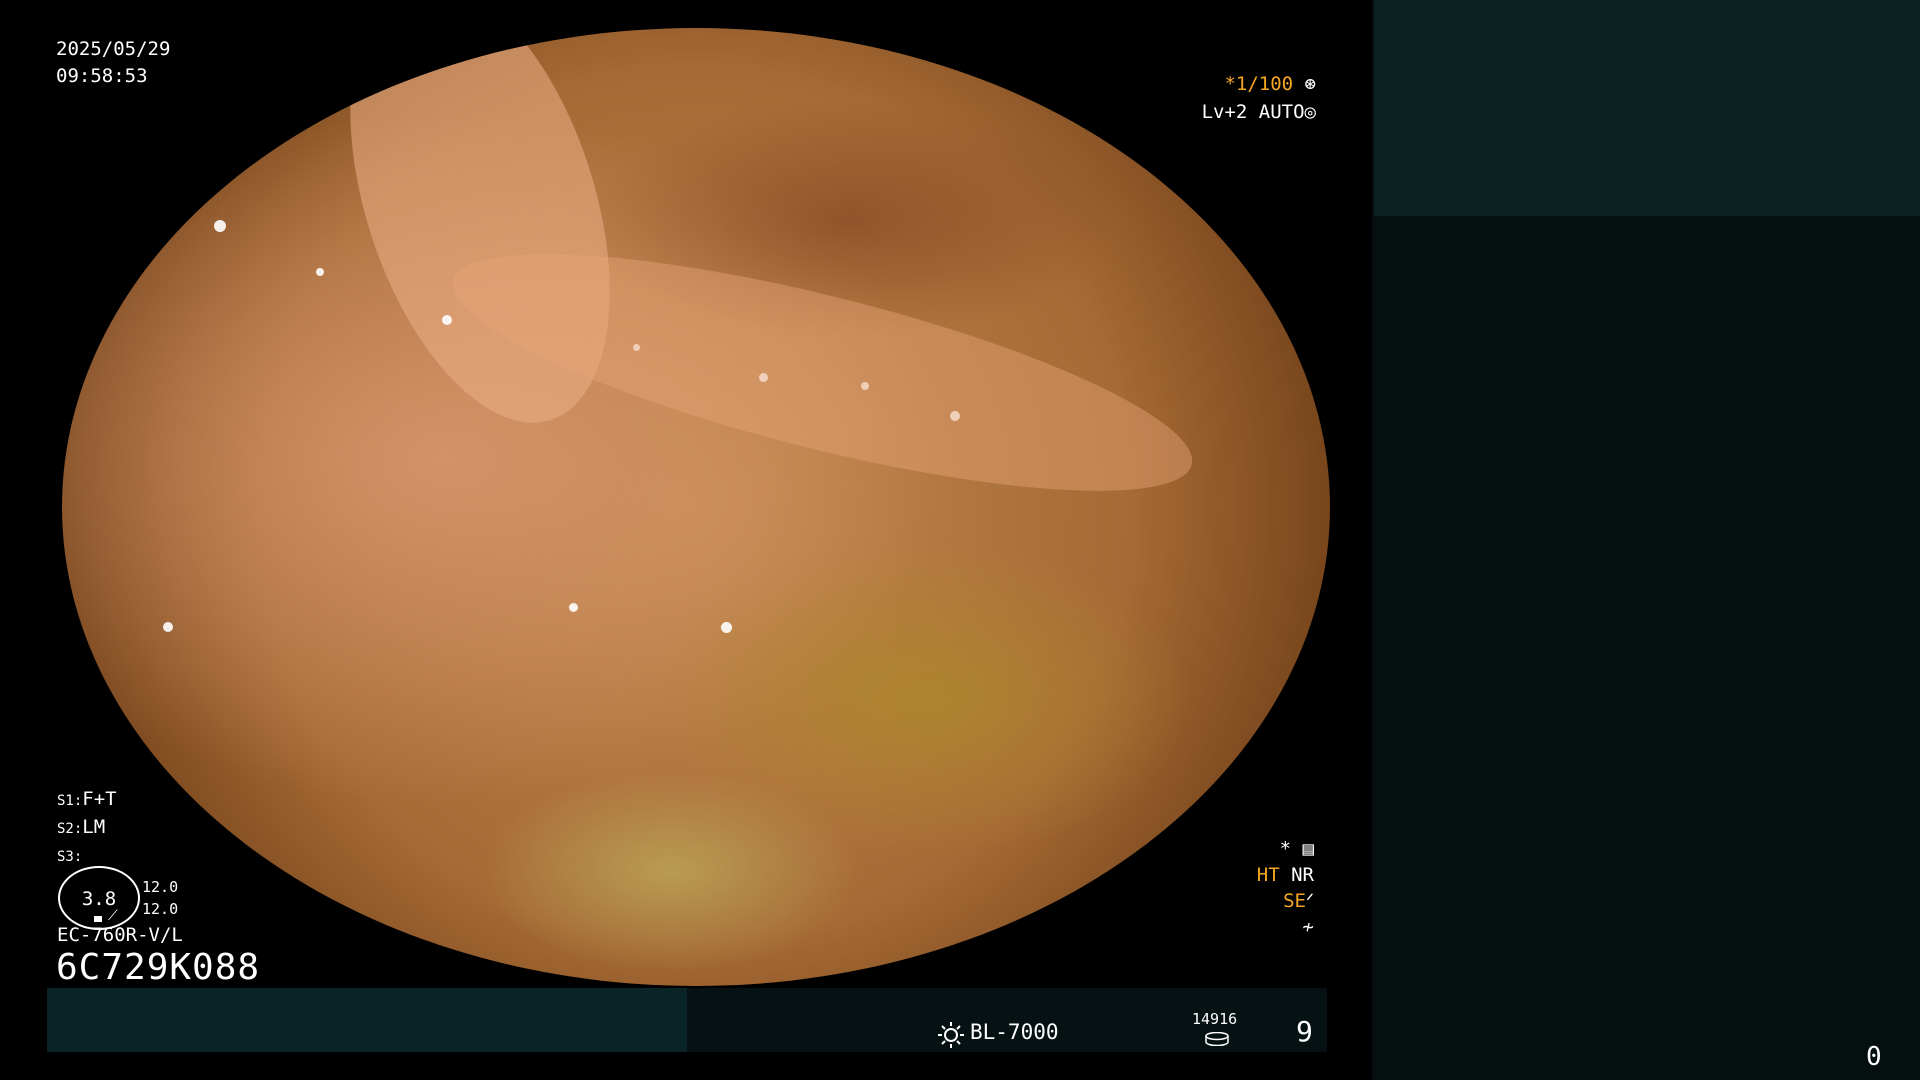 The height and width of the screenshot is (1080, 1920). Describe the element at coordinates (98, 919) in the screenshot. I see `dial-mark` at that location.